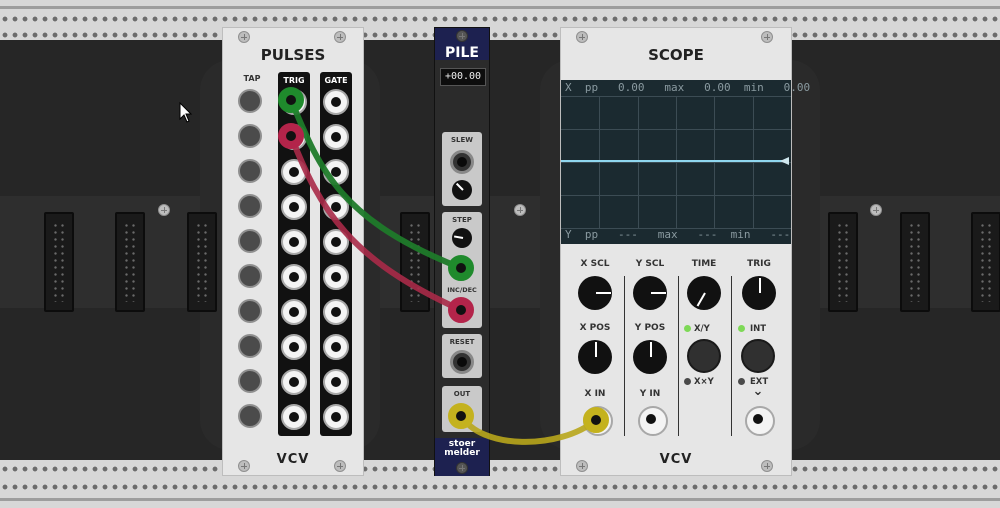  What do you see at coordinates (595, 328) in the screenshot?
I see `x-pos-label: X POS` at bounding box center [595, 328].